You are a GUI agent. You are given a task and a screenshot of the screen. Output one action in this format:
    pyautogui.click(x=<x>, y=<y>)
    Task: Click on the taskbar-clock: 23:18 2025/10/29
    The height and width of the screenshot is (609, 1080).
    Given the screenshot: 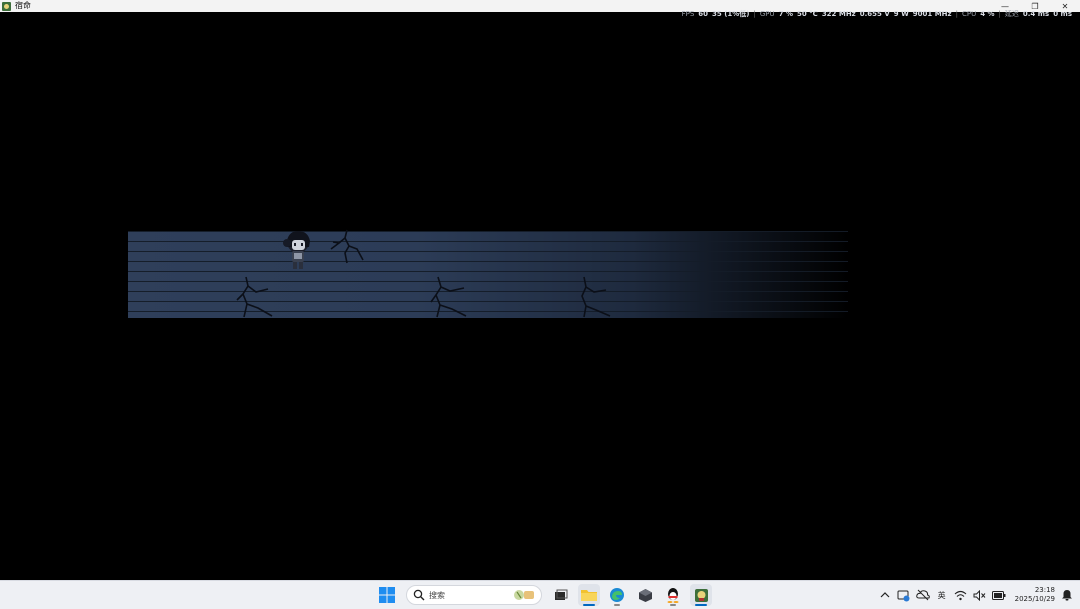 What is the action you would take?
    pyautogui.click(x=1035, y=595)
    